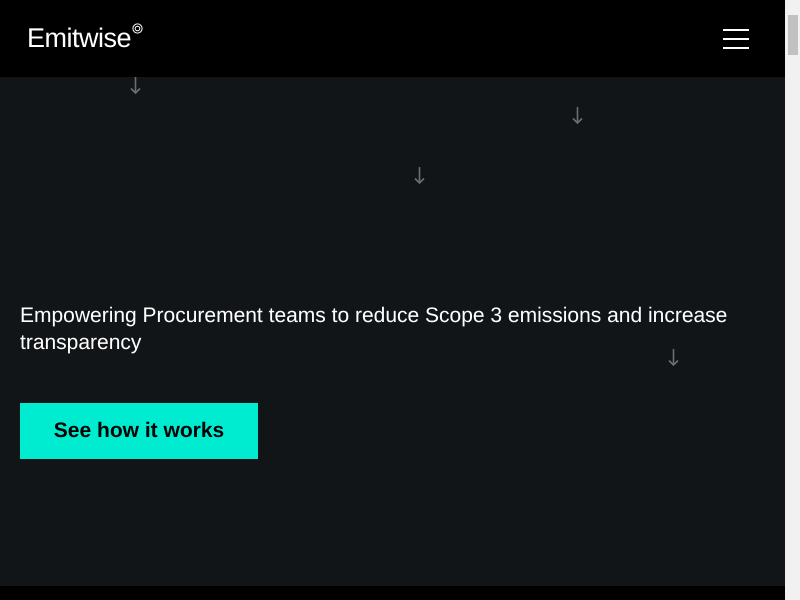 This screenshot has height=600, width=800. Describe the element at coordinates (374, 329) in the screenshot. I see `headline: Empowering Procurement teams to reduce Scope 3 emissions and increase transparency` at that location.